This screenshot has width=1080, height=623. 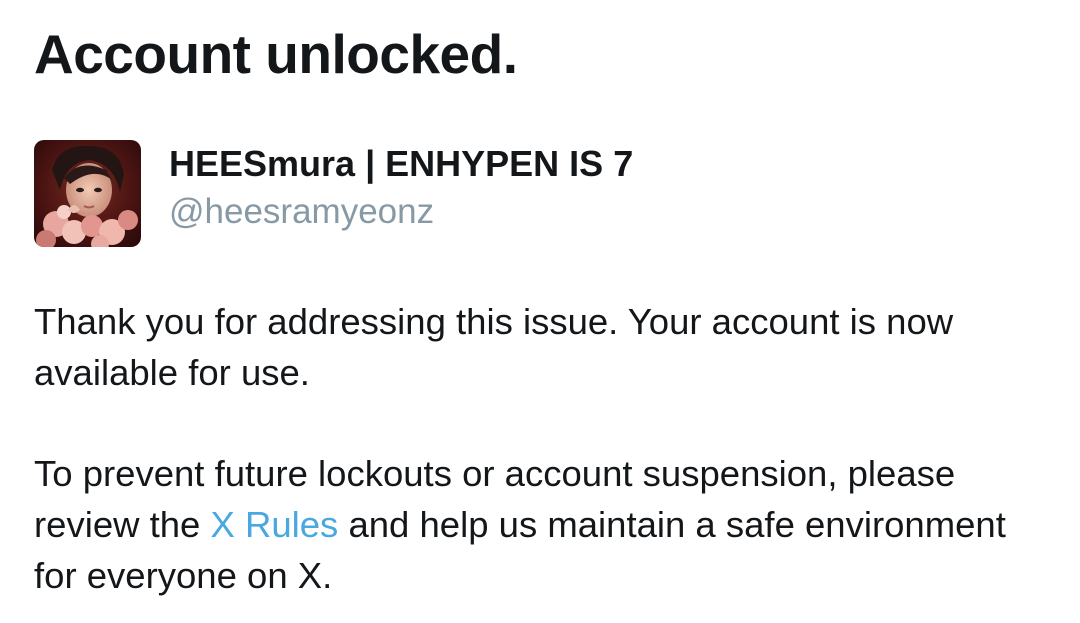 I want to click on account-card: HEESmura | ENHYPEN IS 7 @heesramyeonz, so click(x=484, y=194).